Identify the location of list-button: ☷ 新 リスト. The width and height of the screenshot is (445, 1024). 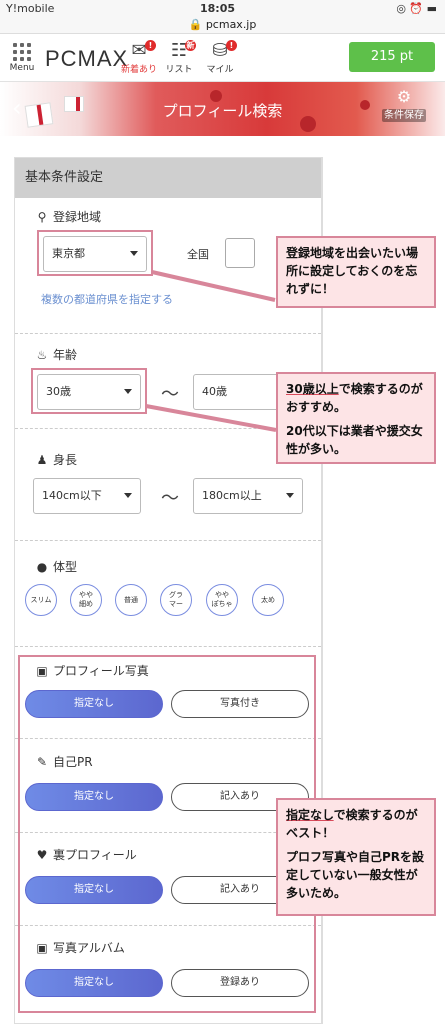
(179, 59).